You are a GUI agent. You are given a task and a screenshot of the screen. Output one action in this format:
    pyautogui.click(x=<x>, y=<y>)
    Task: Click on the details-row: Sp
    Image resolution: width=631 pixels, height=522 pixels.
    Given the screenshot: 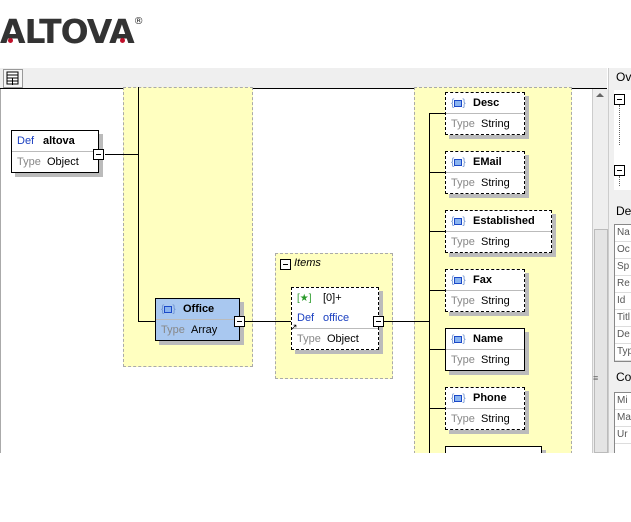 What is the action you would take?
    pyautogui.click(x=623, y=267)
    